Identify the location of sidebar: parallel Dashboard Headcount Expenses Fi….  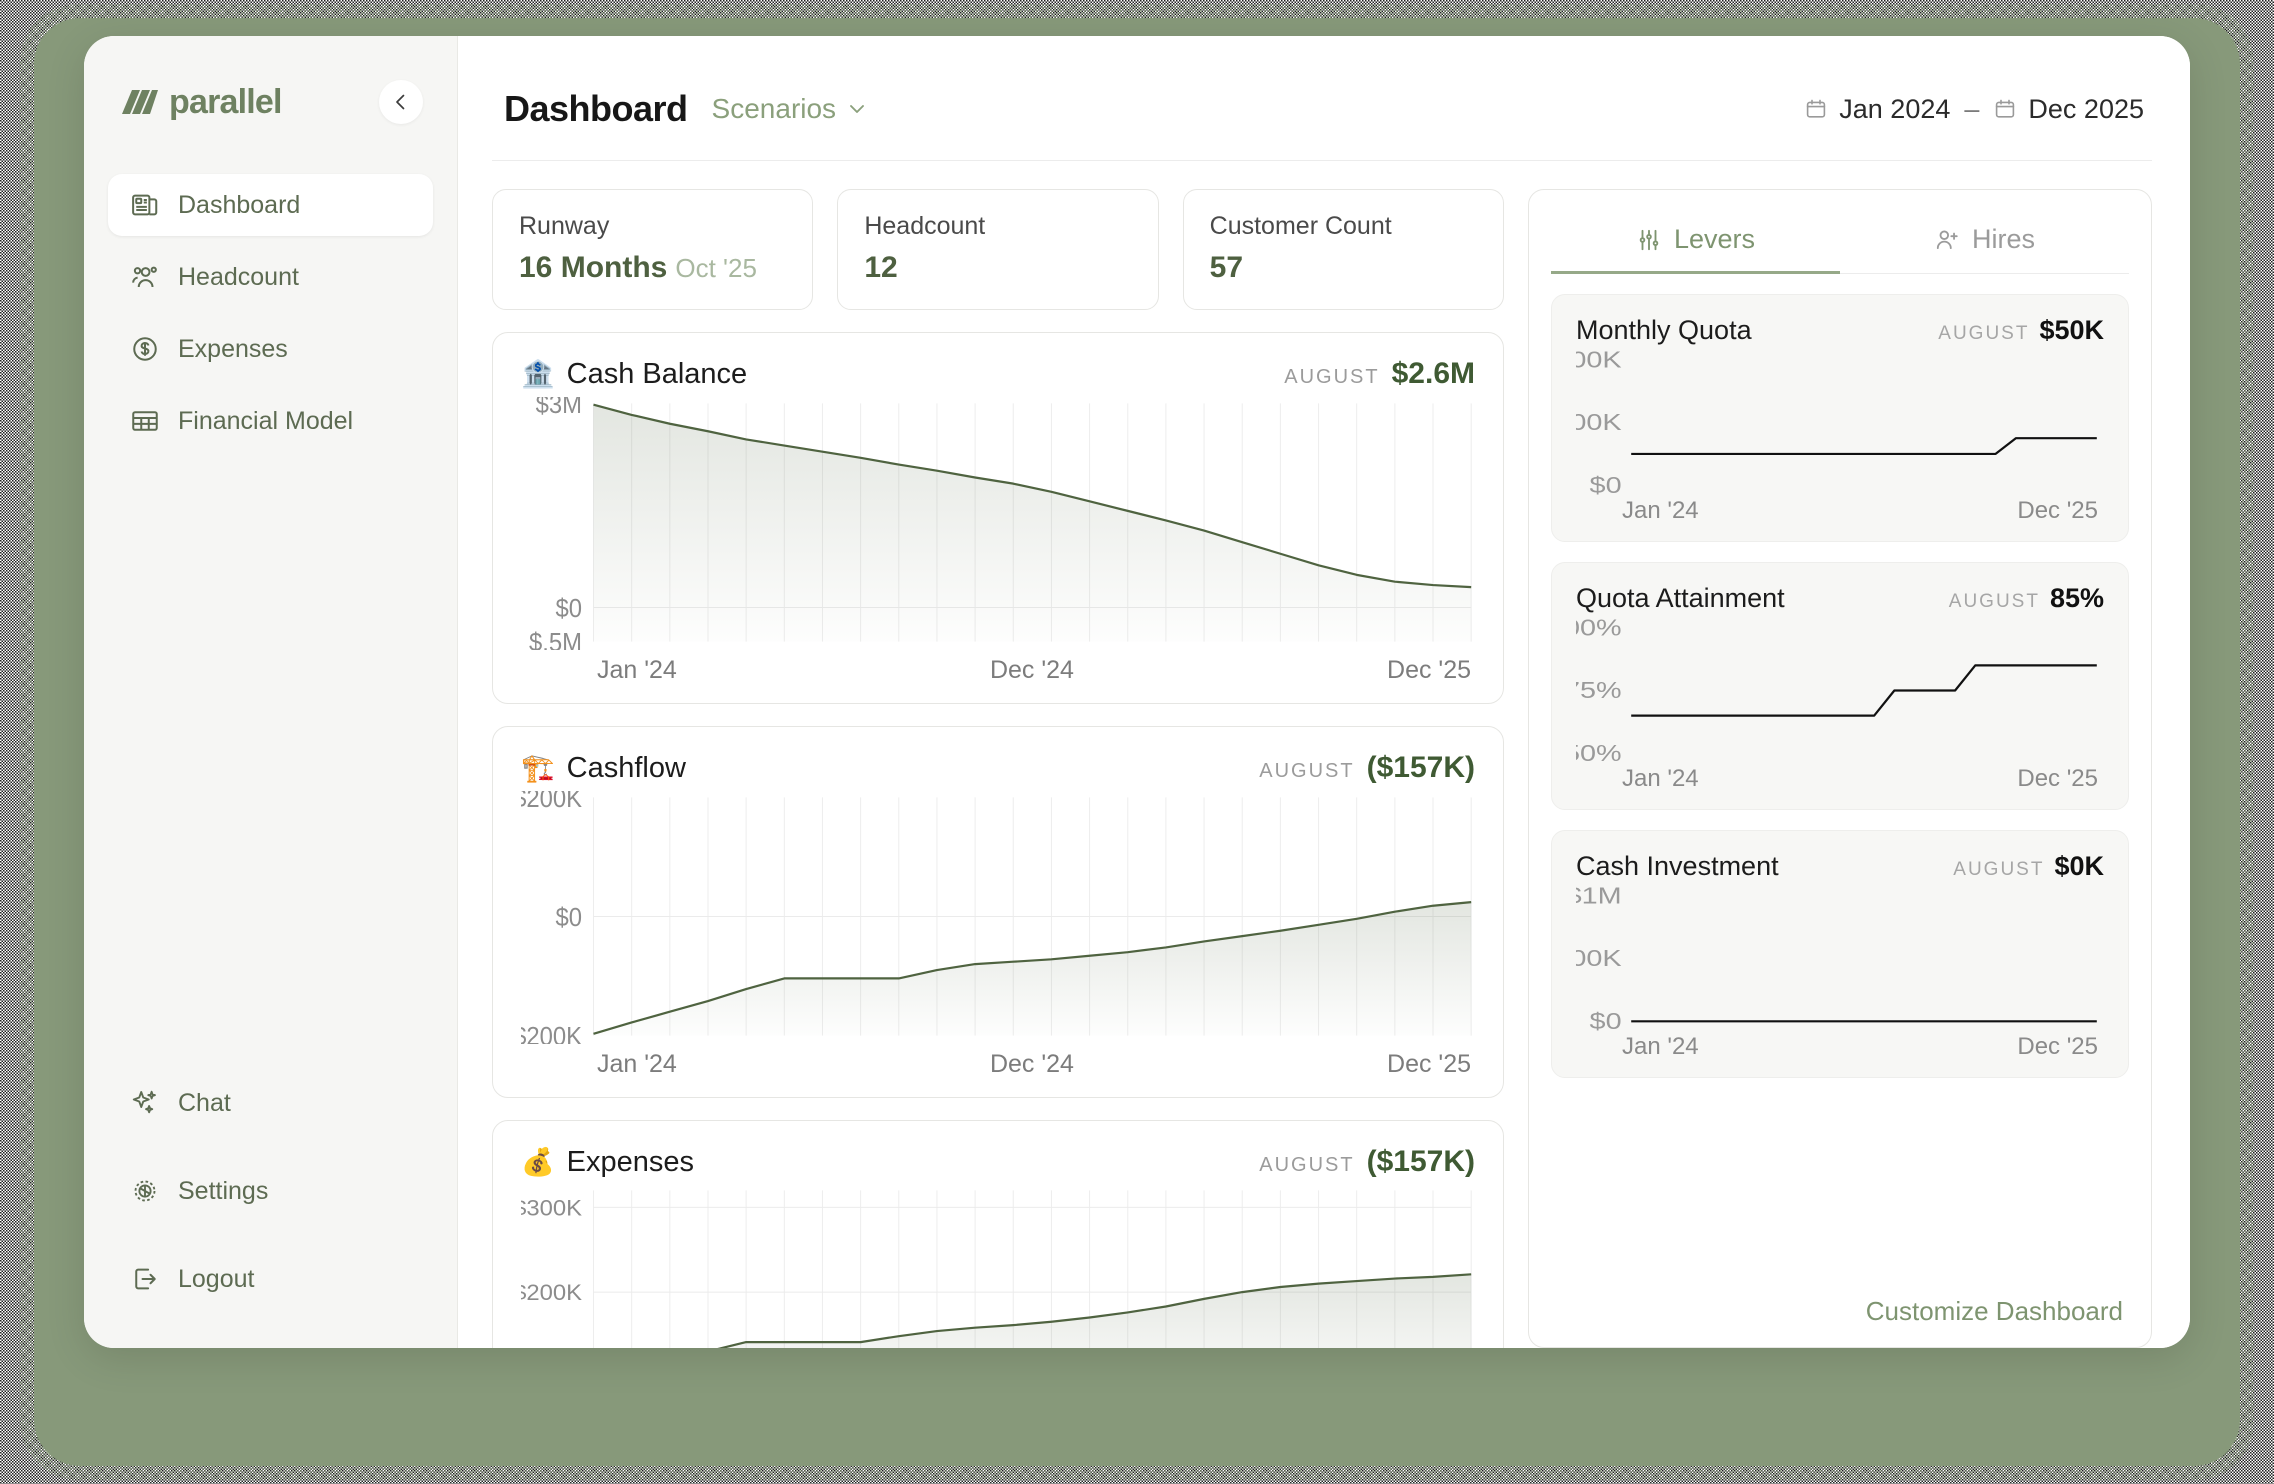
(271, 692).